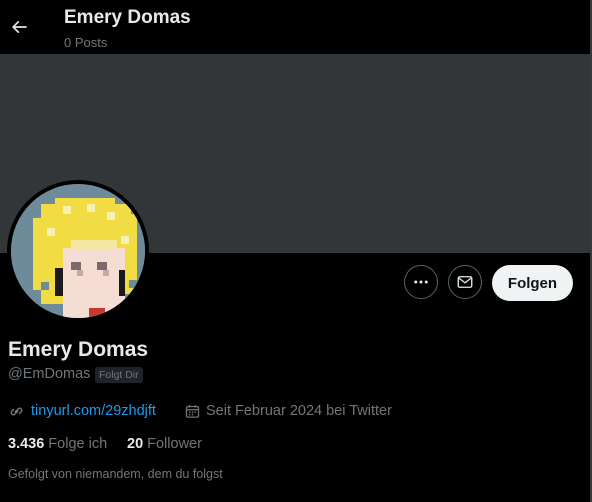 The height and width of the screenshot is (502, 592). I want to click on pixel-portrait-image, so click(78, 251).